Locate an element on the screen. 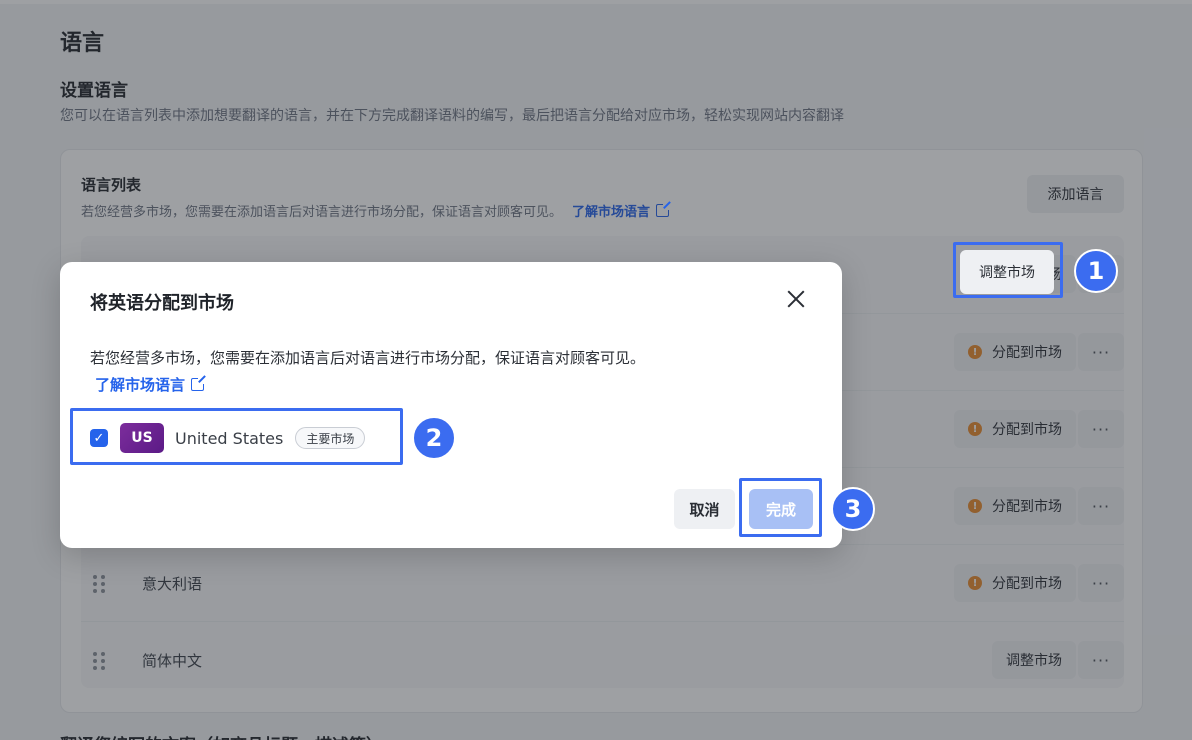 This screenshot has height=740, width=1192. modal-title: 将英语分配到市场 is located at coordinates (162, 303).